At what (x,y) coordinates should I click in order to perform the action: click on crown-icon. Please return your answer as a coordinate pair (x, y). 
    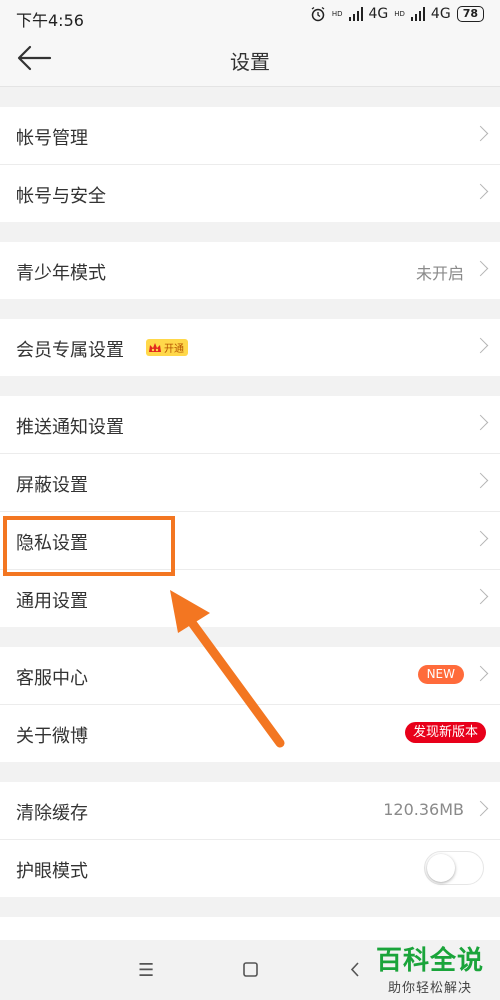
    Looking at the image, I should click on (155, 347).